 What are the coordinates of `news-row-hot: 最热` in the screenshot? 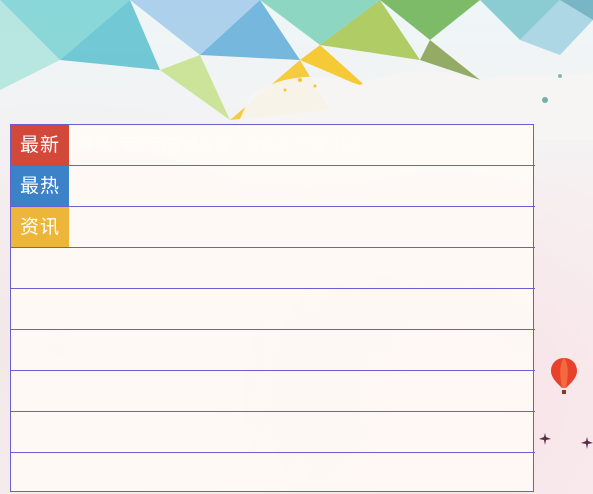 It's located at (273, 186).